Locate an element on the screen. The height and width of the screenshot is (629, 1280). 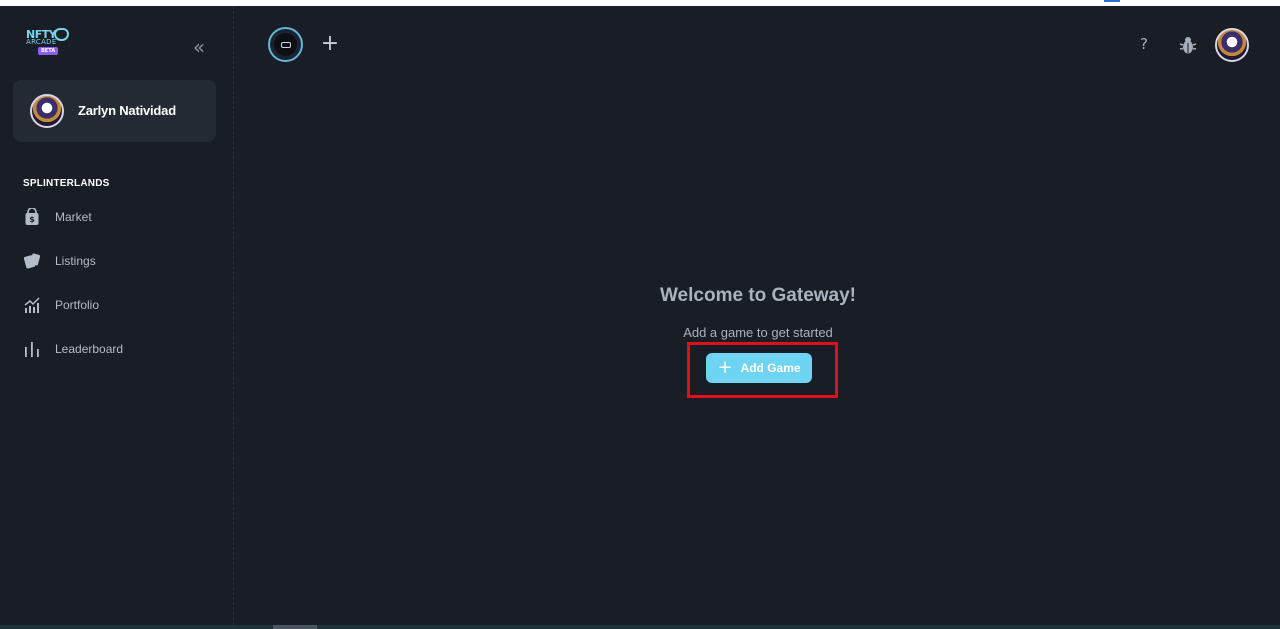
sidebar-item-portfolio: Portfolio is located at coordinates (122, 305).